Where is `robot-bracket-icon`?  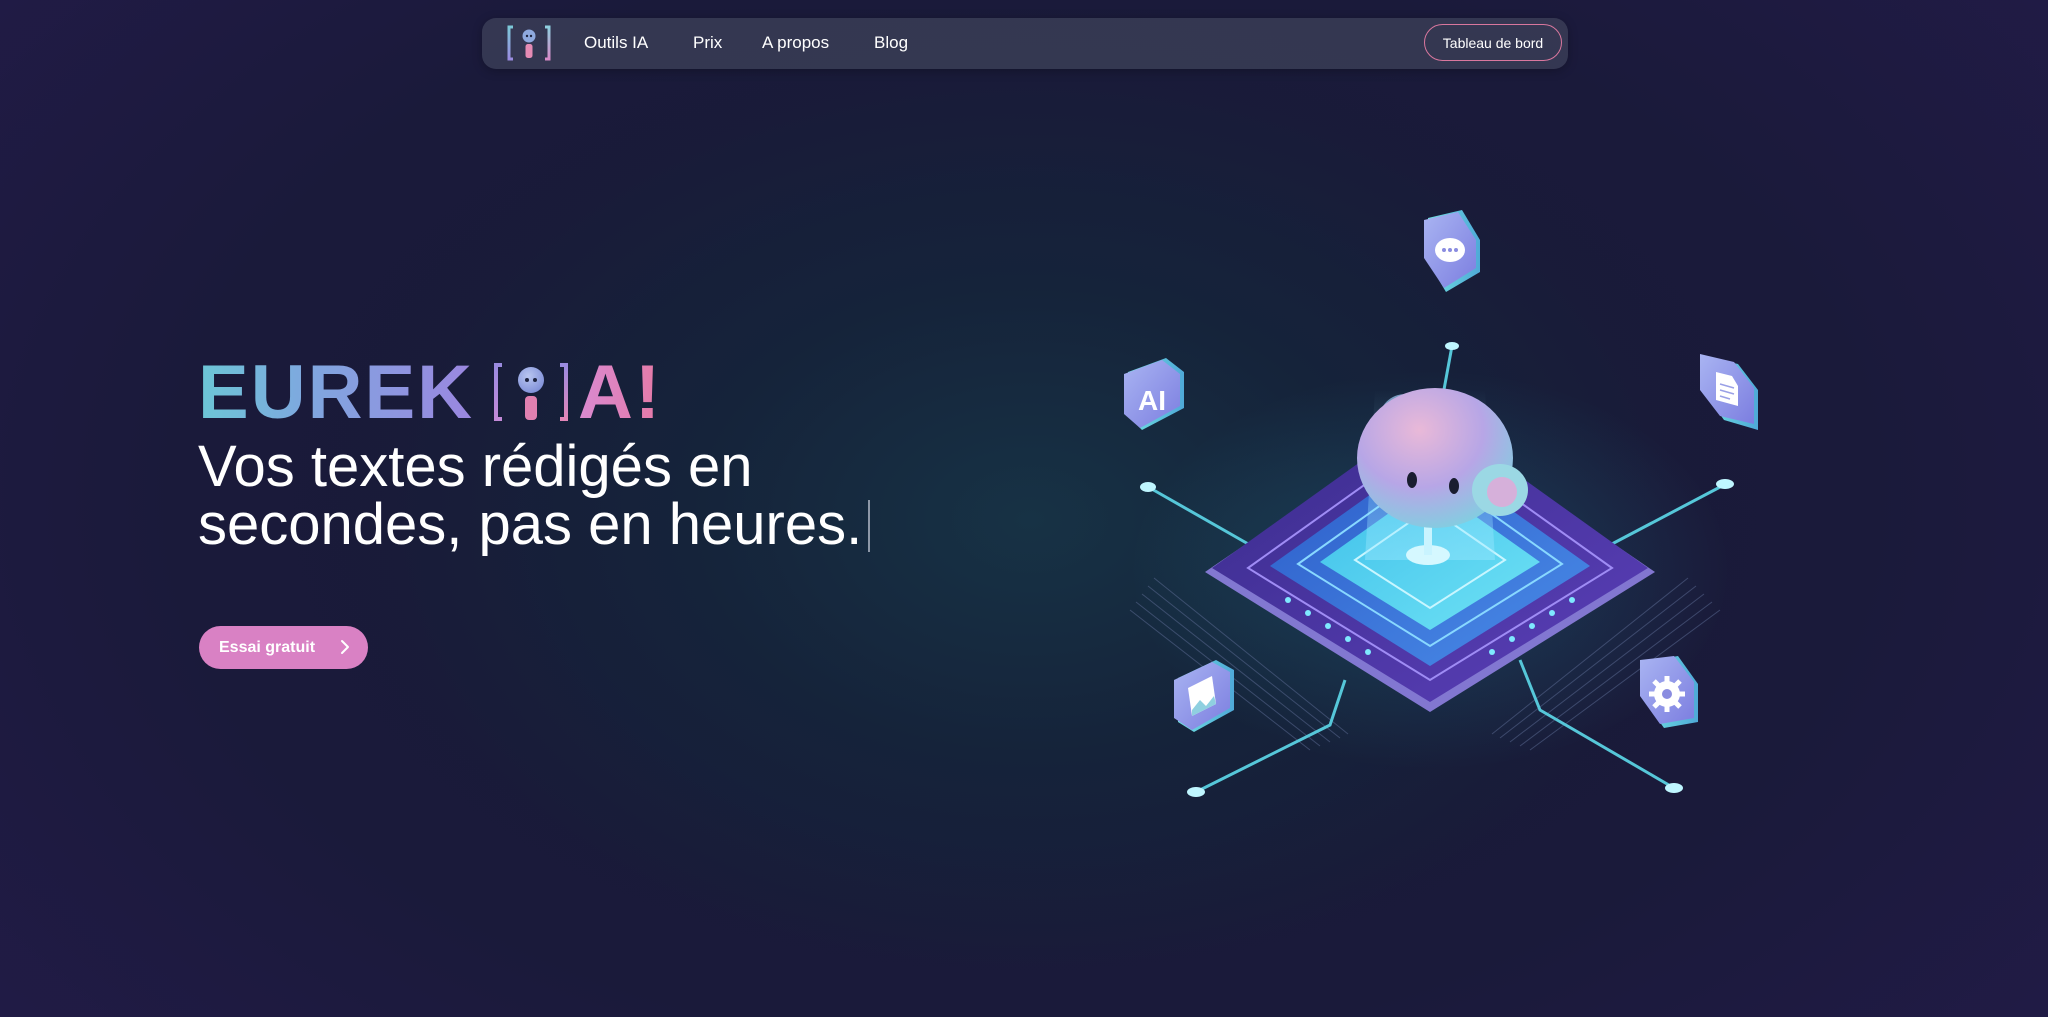 robot-bracket-icon is located at coordinates (531, 392).